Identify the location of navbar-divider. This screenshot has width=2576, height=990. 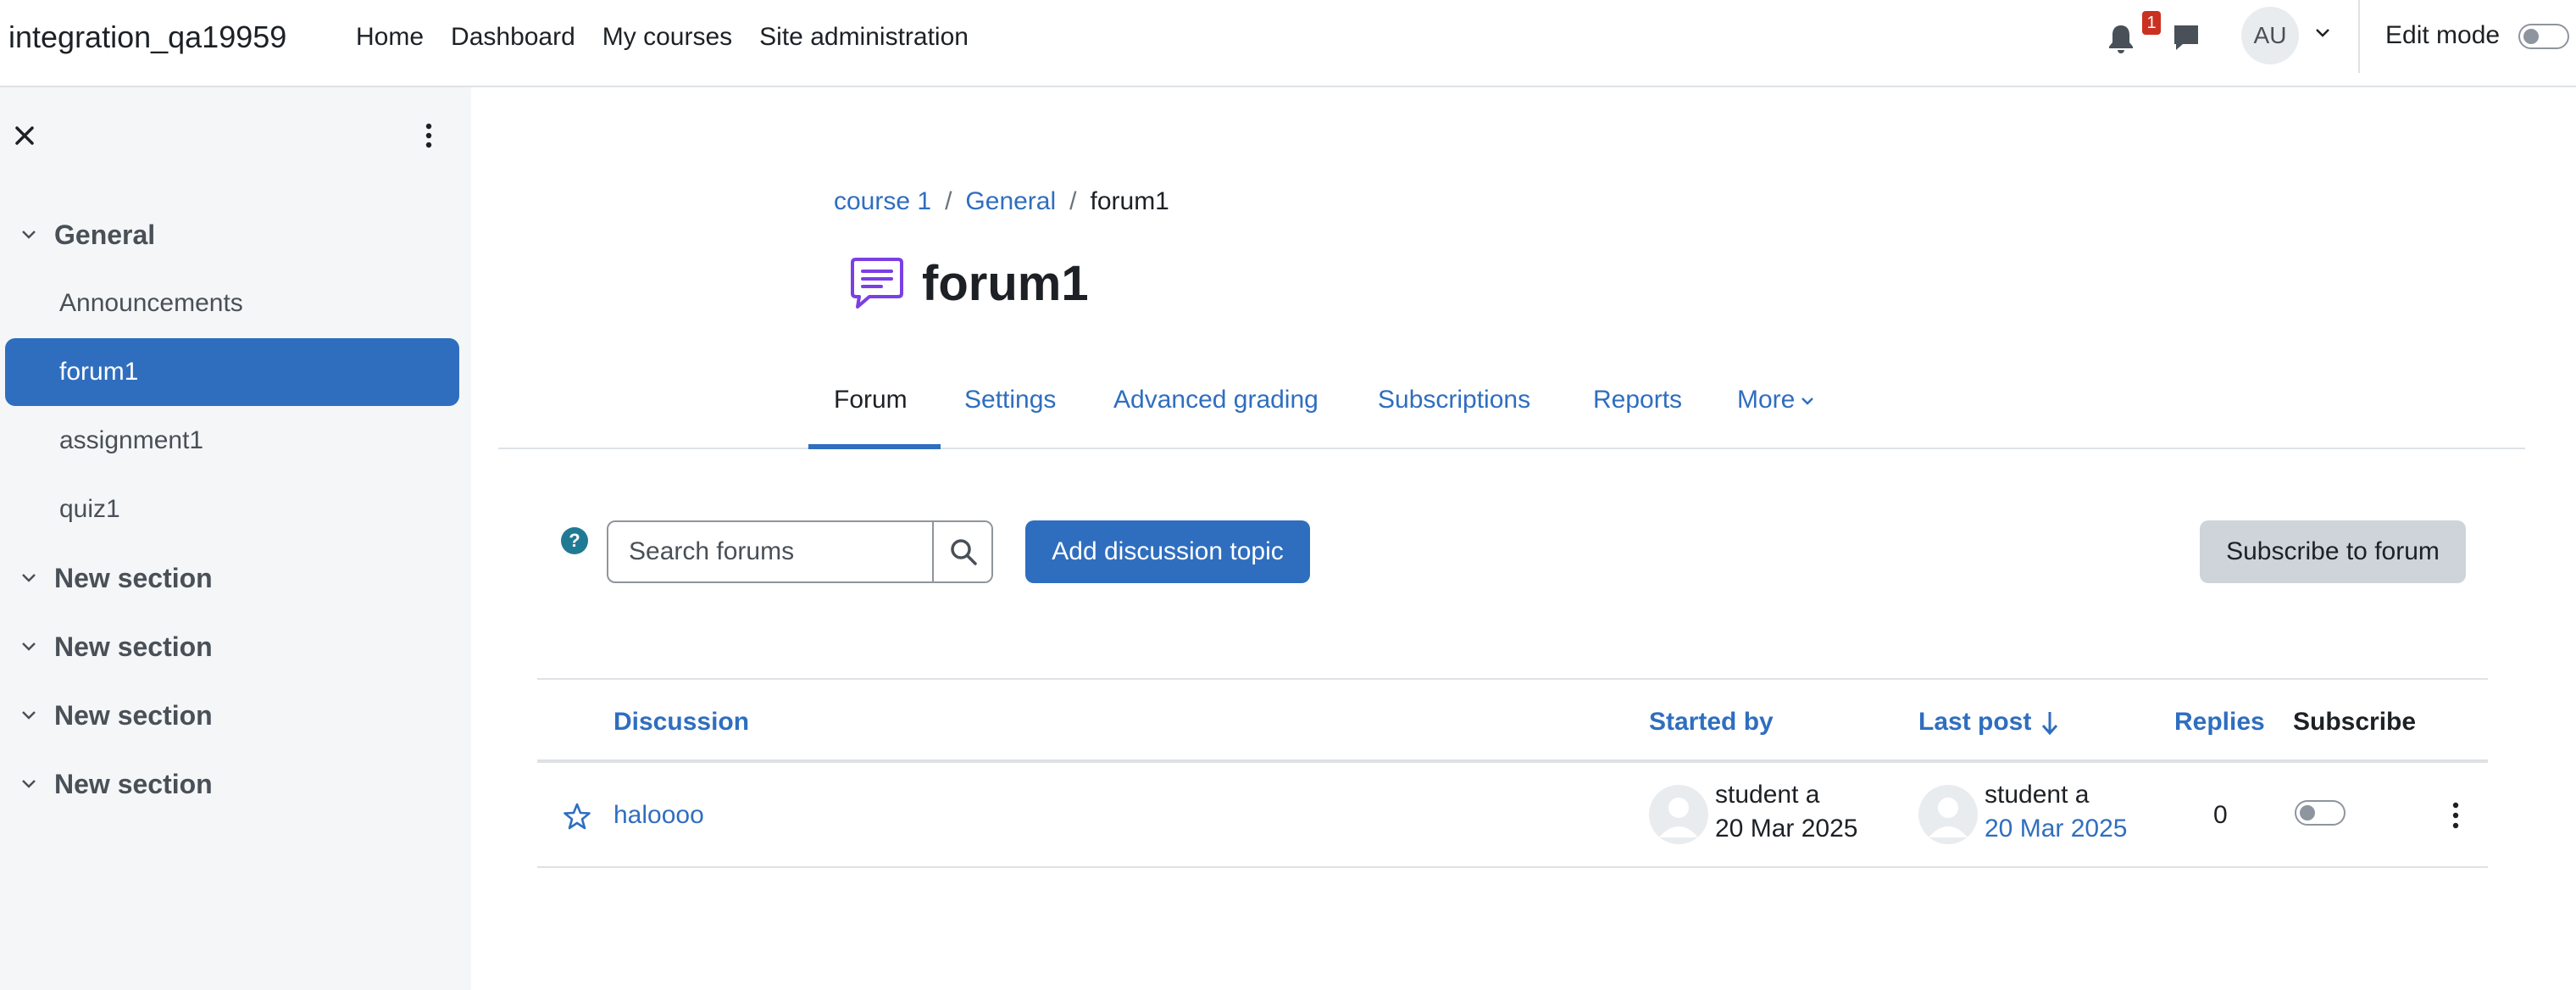
(2359, 37).